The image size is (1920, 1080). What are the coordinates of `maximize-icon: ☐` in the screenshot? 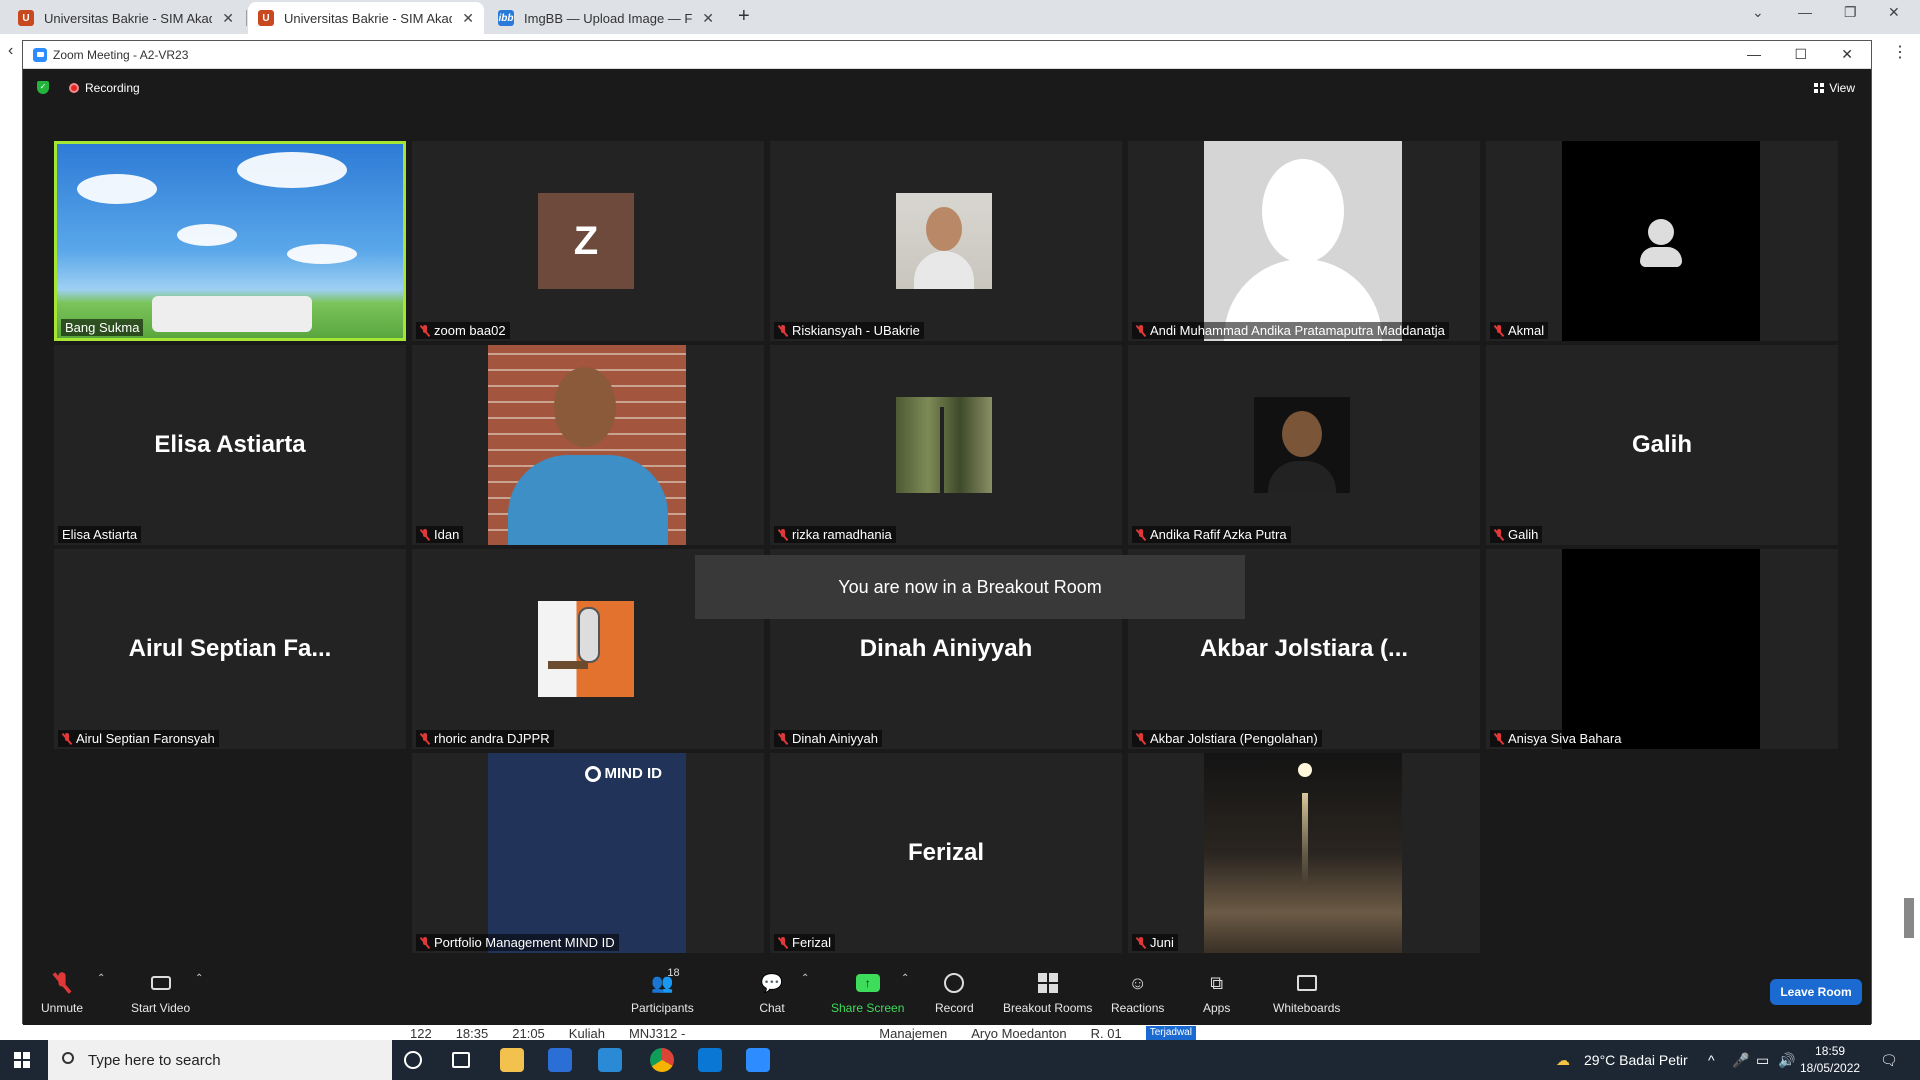 It's located at (1800, 54).